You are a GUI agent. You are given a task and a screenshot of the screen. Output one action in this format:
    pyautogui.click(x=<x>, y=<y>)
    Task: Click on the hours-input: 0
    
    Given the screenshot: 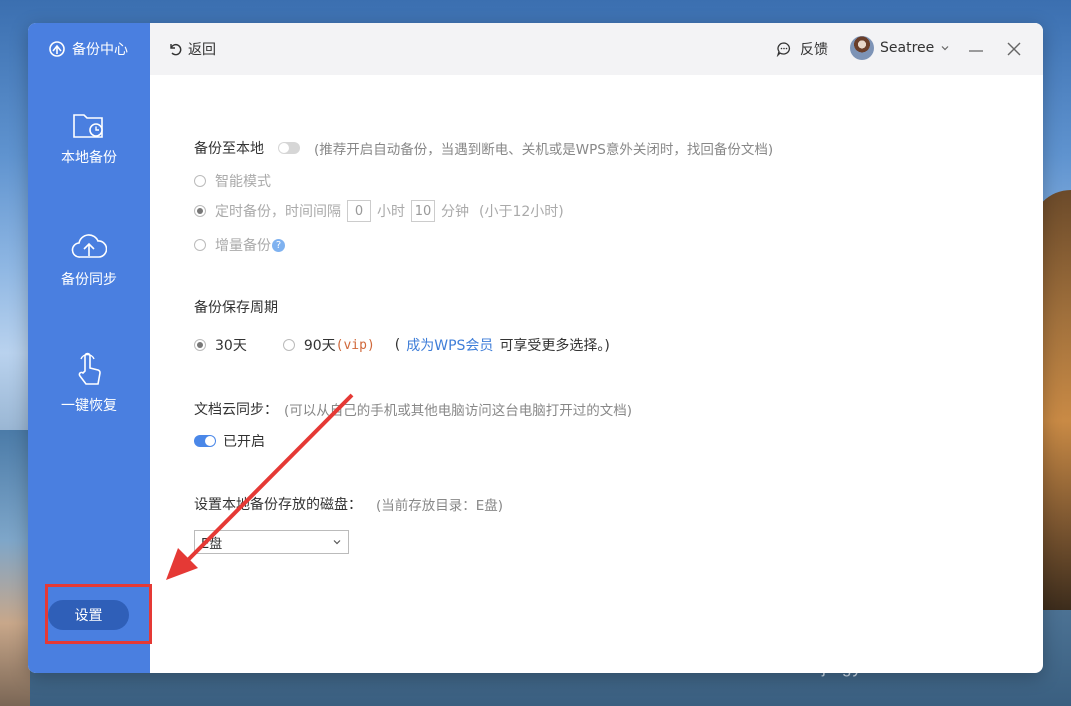 What is the action you would take?
    pyautogui.click(x=359, y=211)
    